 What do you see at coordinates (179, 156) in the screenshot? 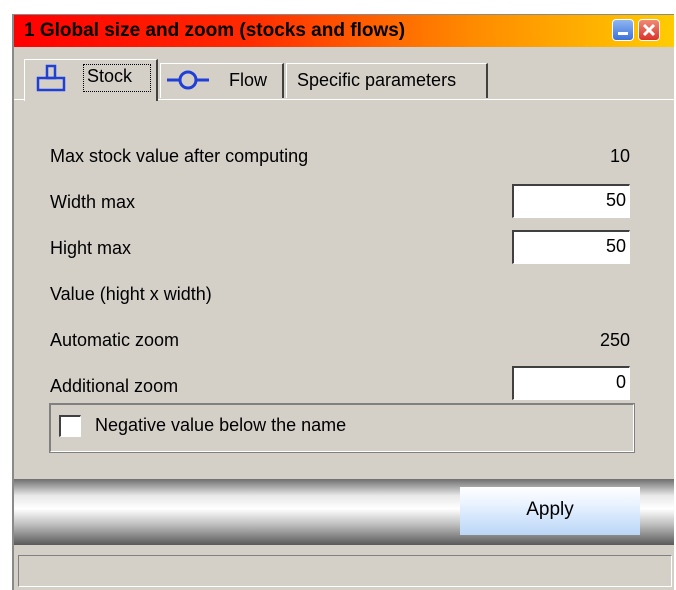
I see `max-stock-label: Max stock value after computing` at bounding box center [179, 156].